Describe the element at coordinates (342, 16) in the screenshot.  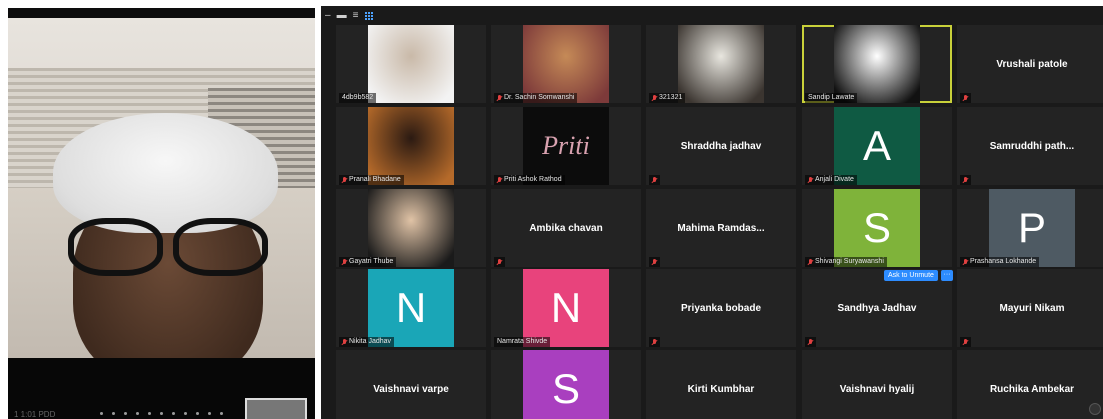
I see `restore-icon: ▬` at that location.